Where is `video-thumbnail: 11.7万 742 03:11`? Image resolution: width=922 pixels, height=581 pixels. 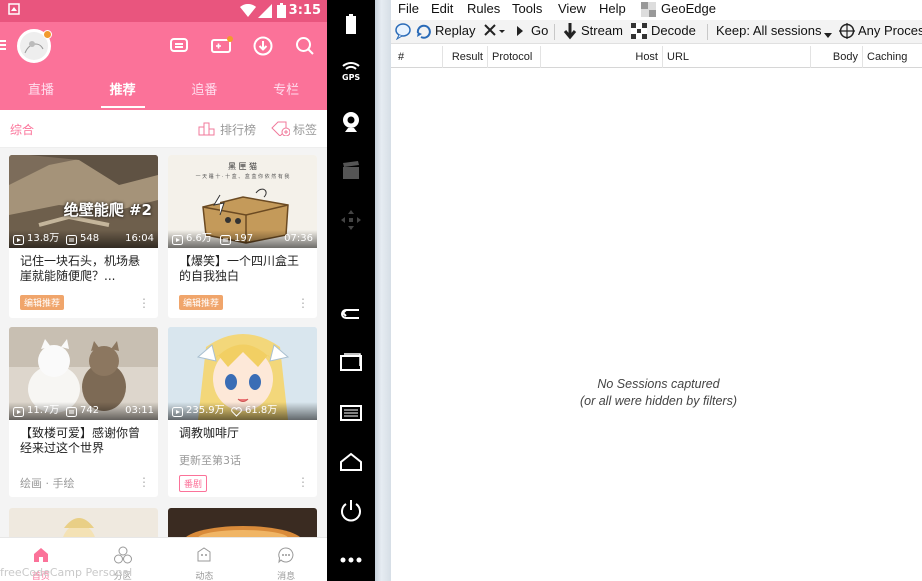
video-thumbnail: 11.7万 742 03:11 is located at coordinates (83, 373).